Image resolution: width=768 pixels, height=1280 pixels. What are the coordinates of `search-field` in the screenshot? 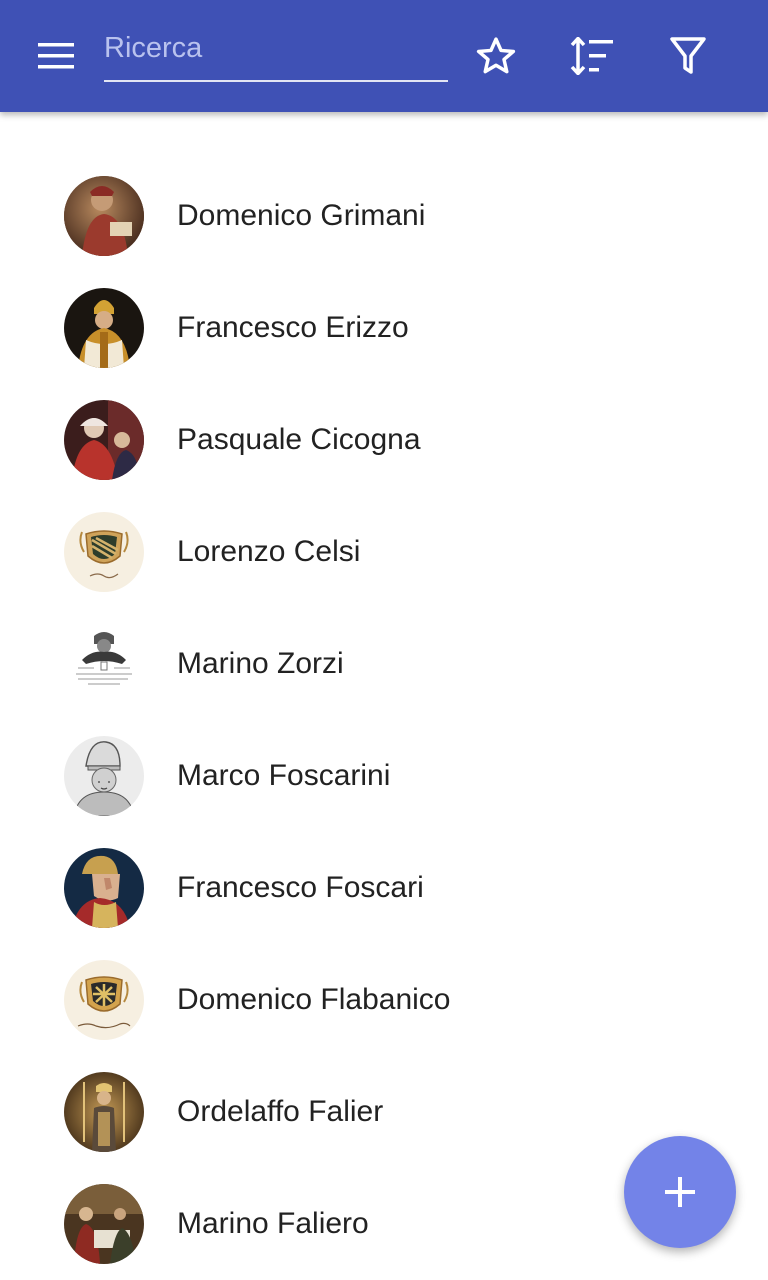 It's located at (276, 53).